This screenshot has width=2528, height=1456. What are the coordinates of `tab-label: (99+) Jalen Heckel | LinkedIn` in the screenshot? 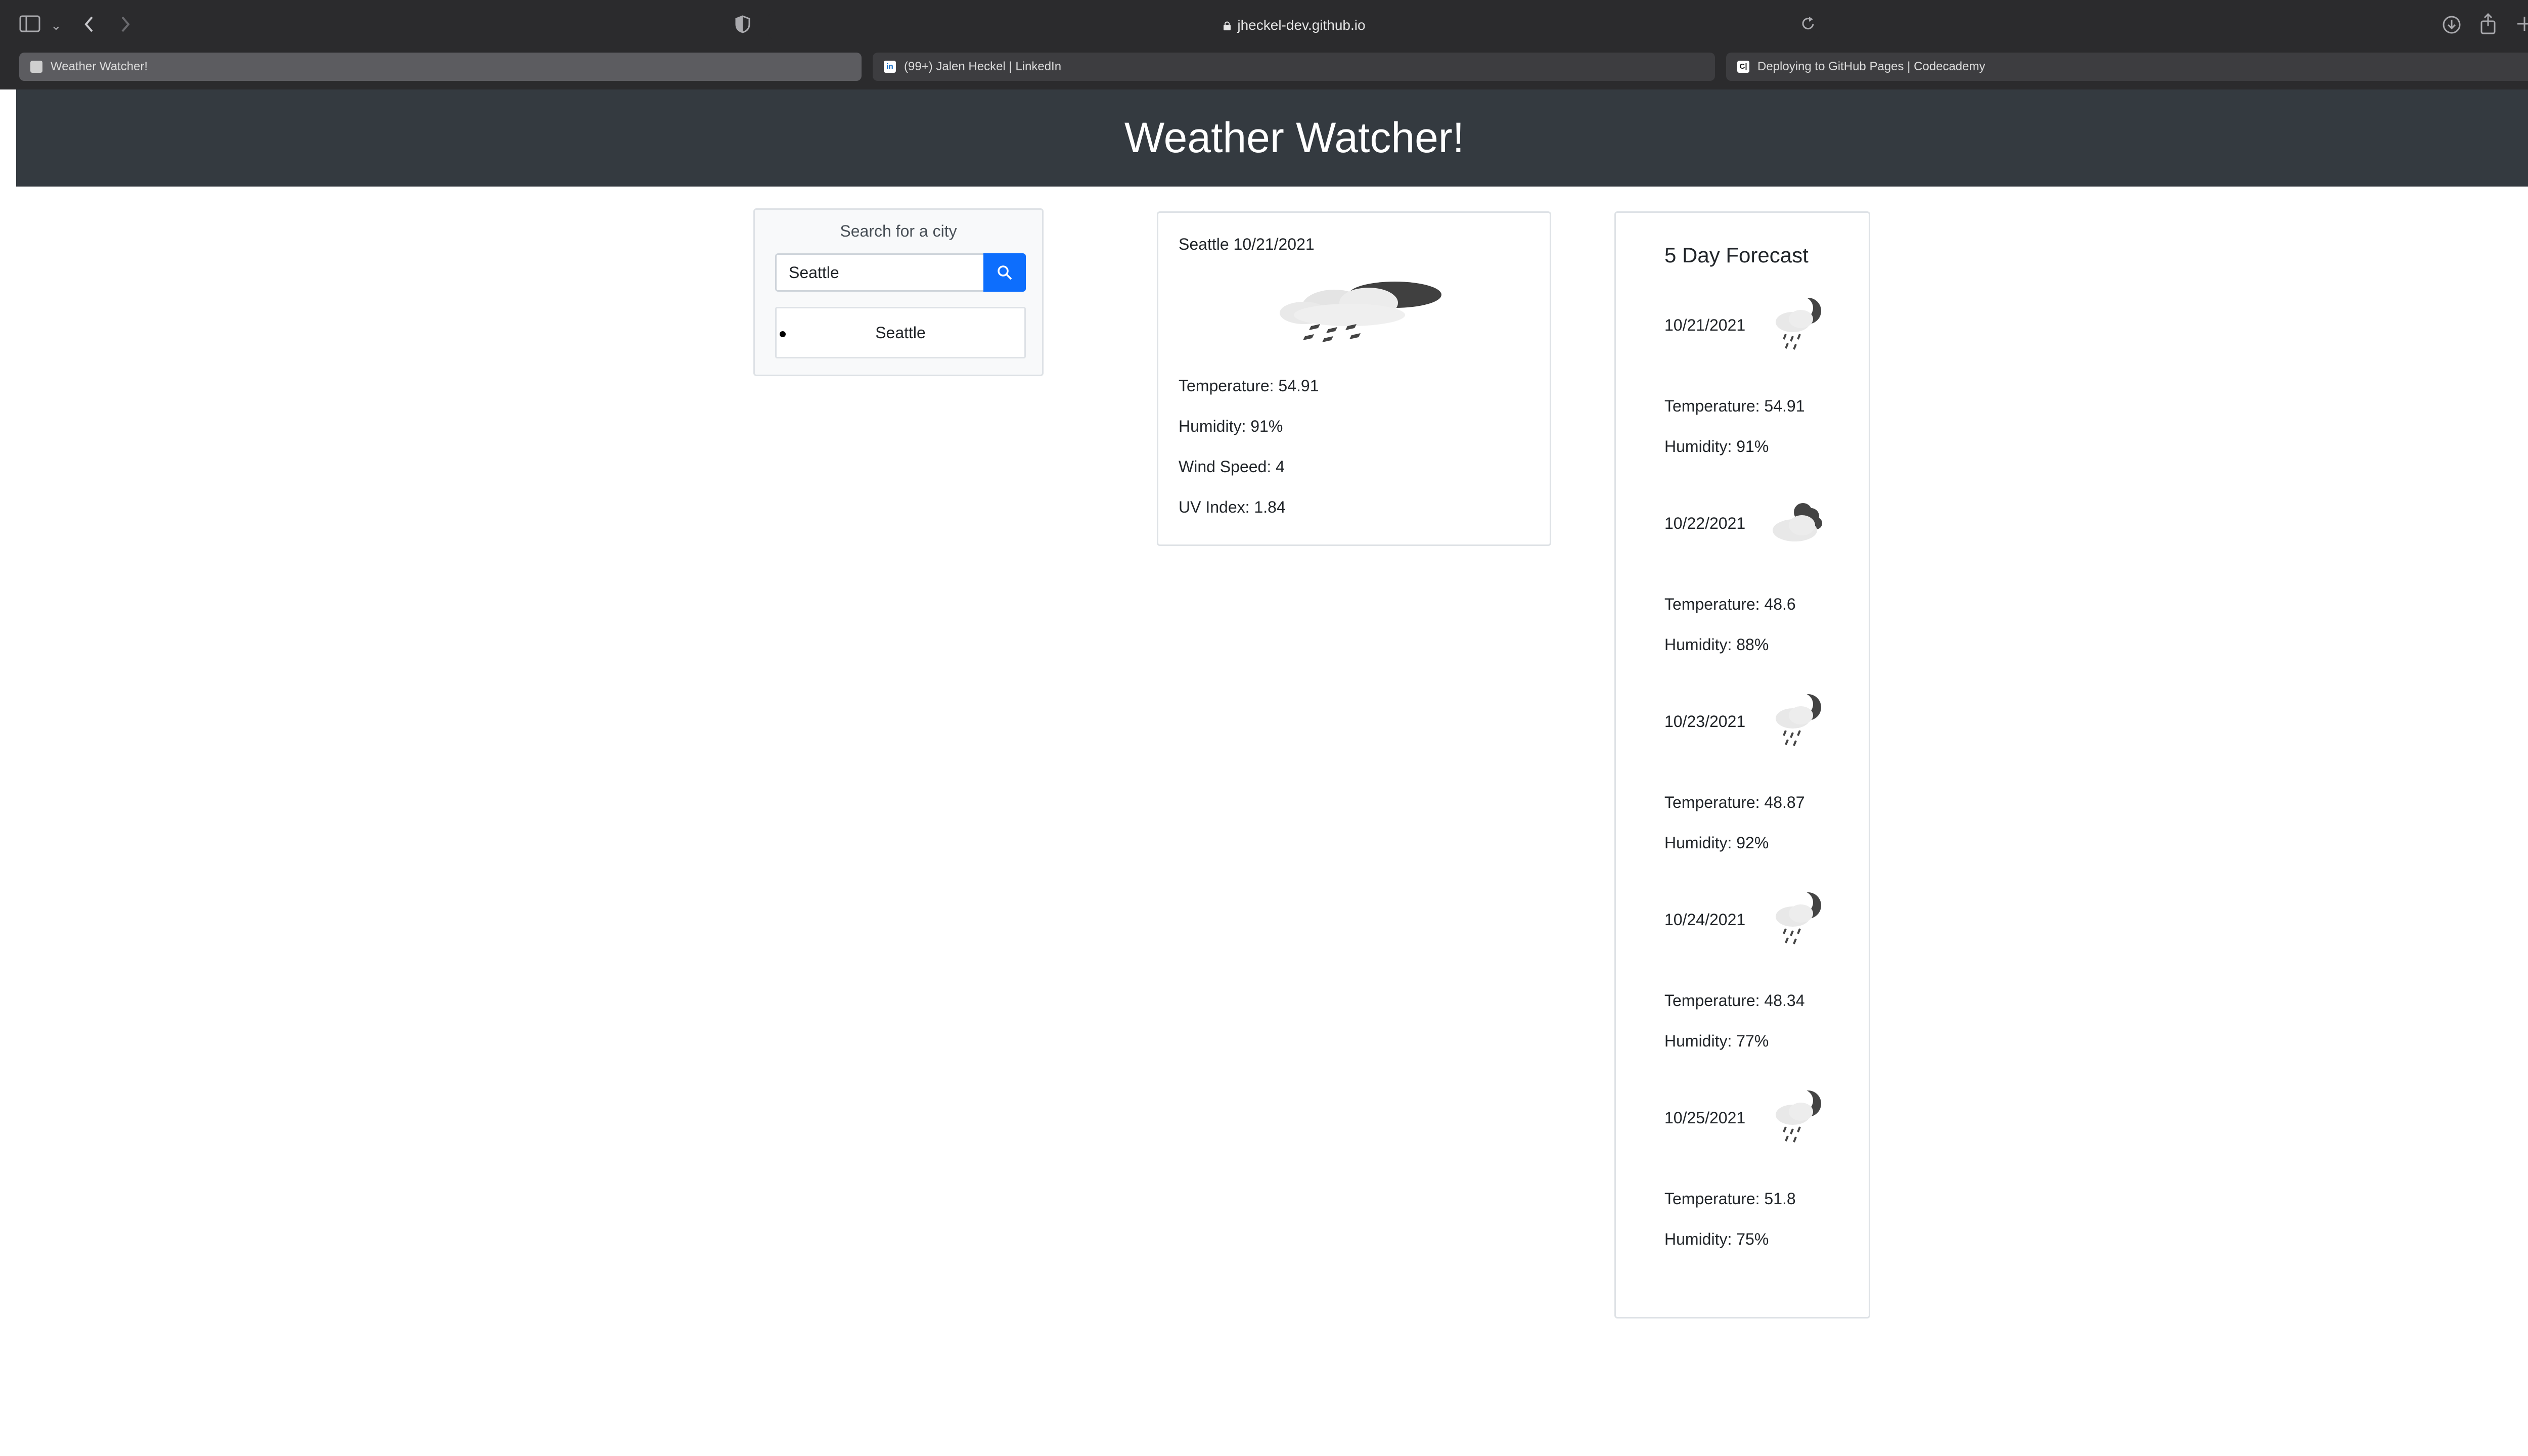 It's located at (983, 66).